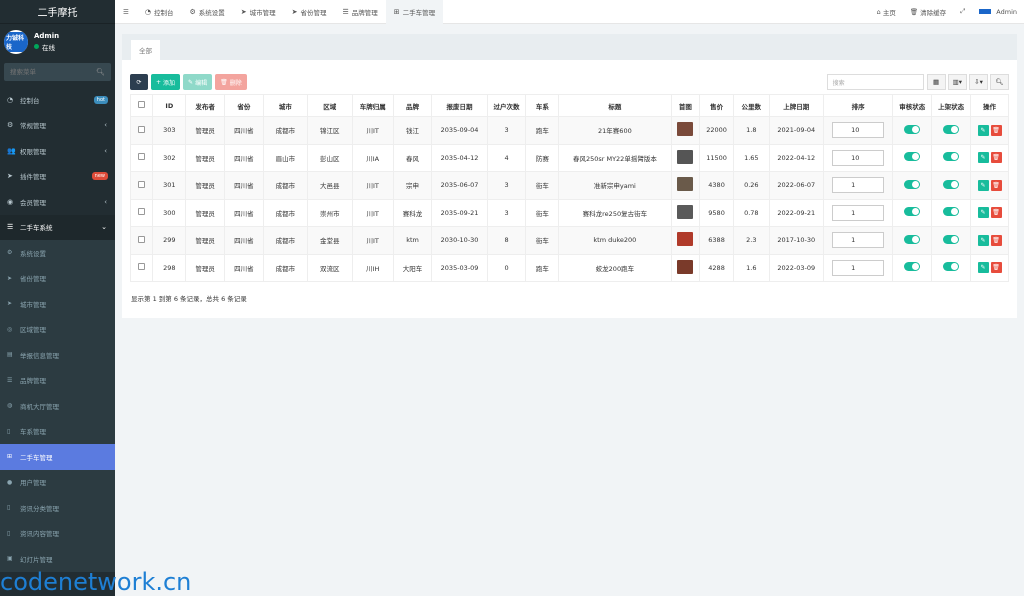 The image size is (1024, 596). What do you see at coordinates (231, 82) in the screenshot?
I see `delete-button: 🗑︎ 删除` at bounding box center [231, 82].